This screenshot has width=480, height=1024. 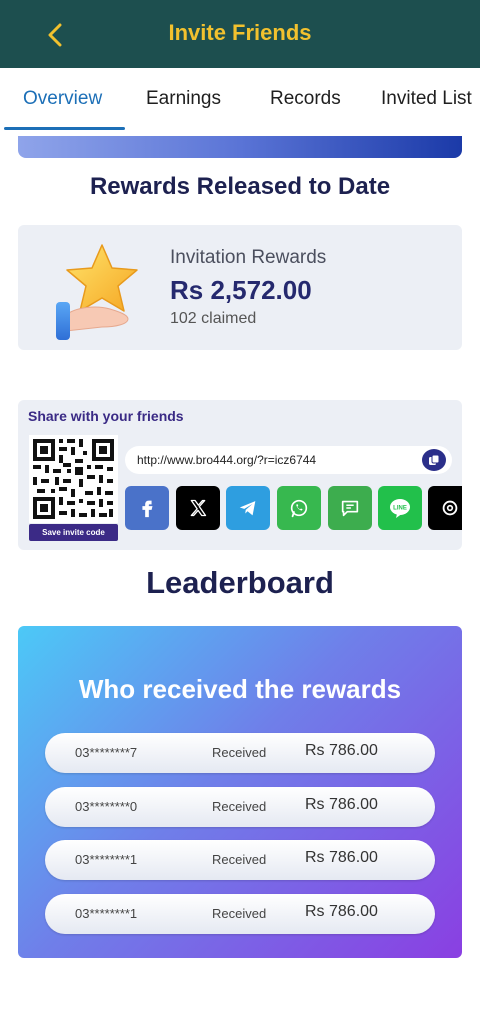 What do you see at coordinates (426, 99) in the screenshot?
I see `tab-invited-list: Invited List` at bounding box center [426, 99].